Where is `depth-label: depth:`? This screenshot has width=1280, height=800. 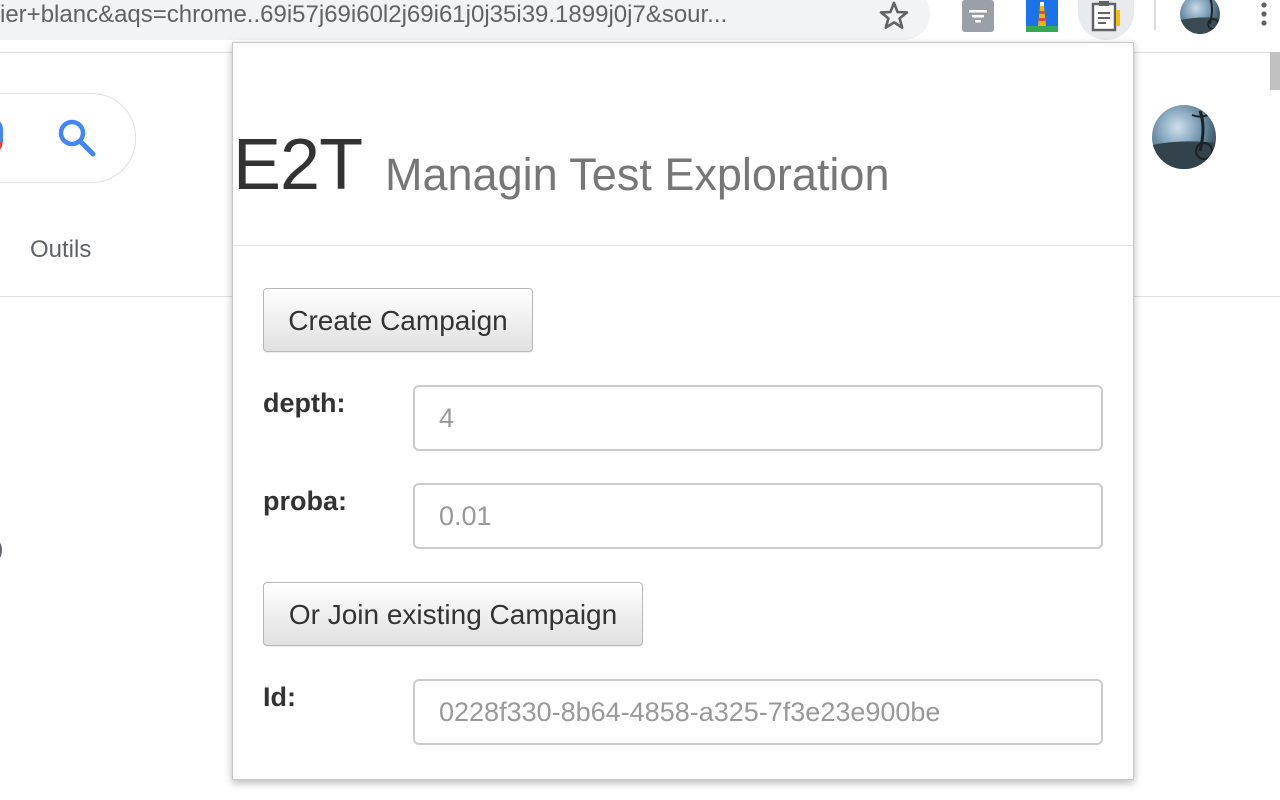 depth-label: depth: is located at coordinates (304, 403).